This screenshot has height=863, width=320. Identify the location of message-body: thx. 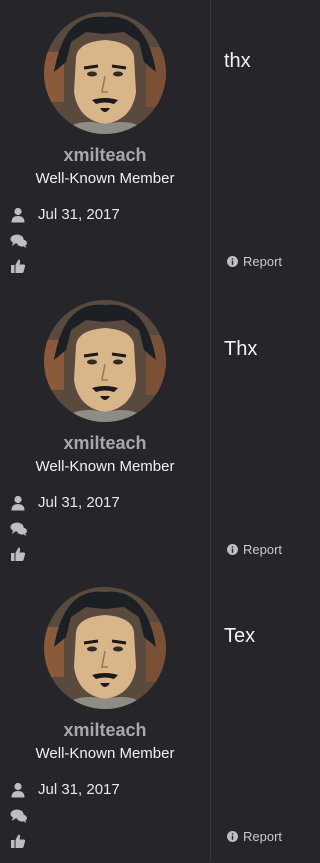
(237, 61).